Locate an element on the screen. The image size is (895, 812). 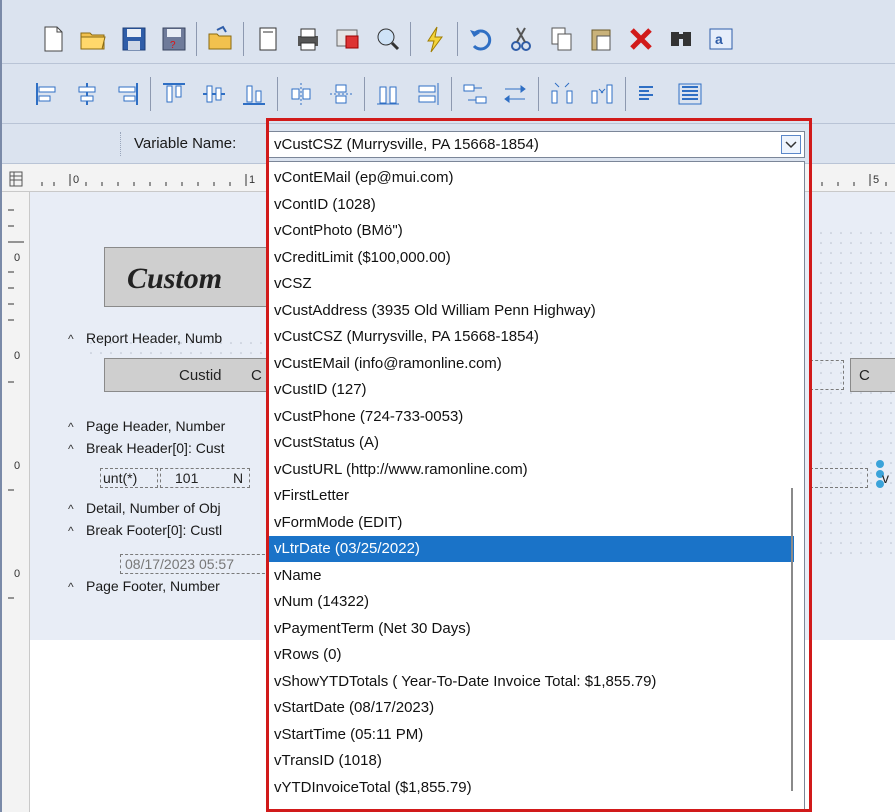
count-field: unt(*) is located at coordinates (129, 478).